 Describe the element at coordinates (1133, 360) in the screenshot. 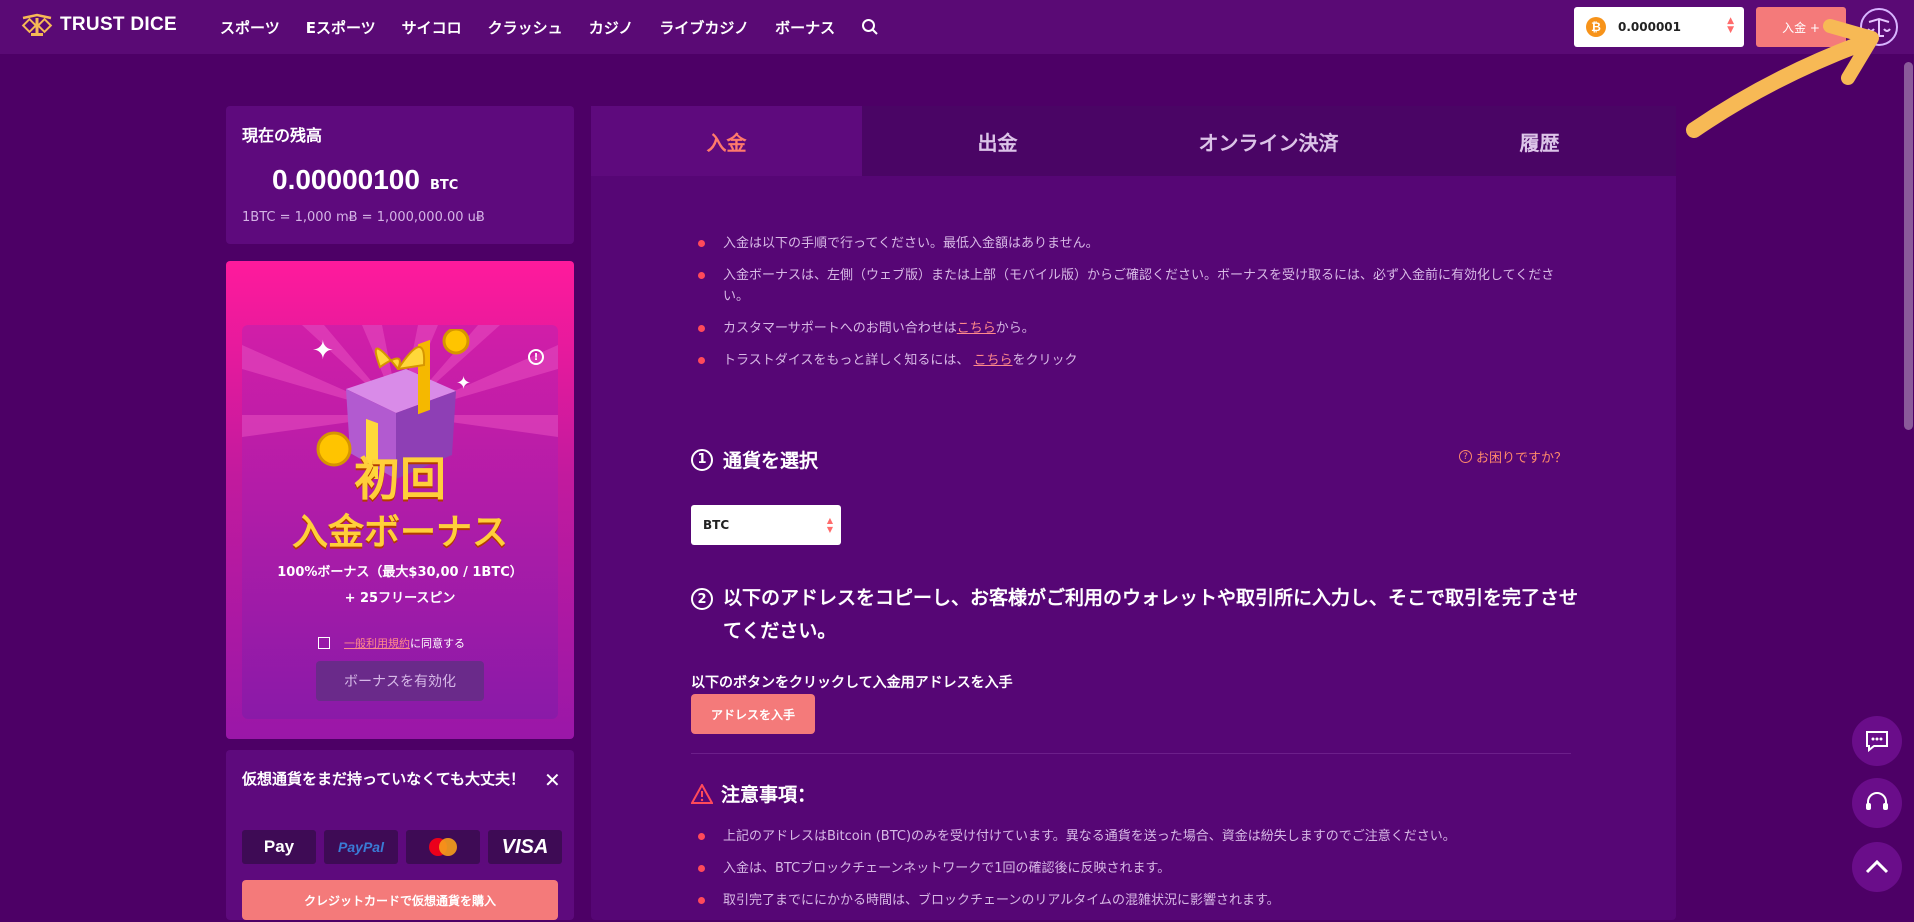

I see `list-item: トラストダイスをもっと詳しく知るには、 こちらをクリック` at that location.